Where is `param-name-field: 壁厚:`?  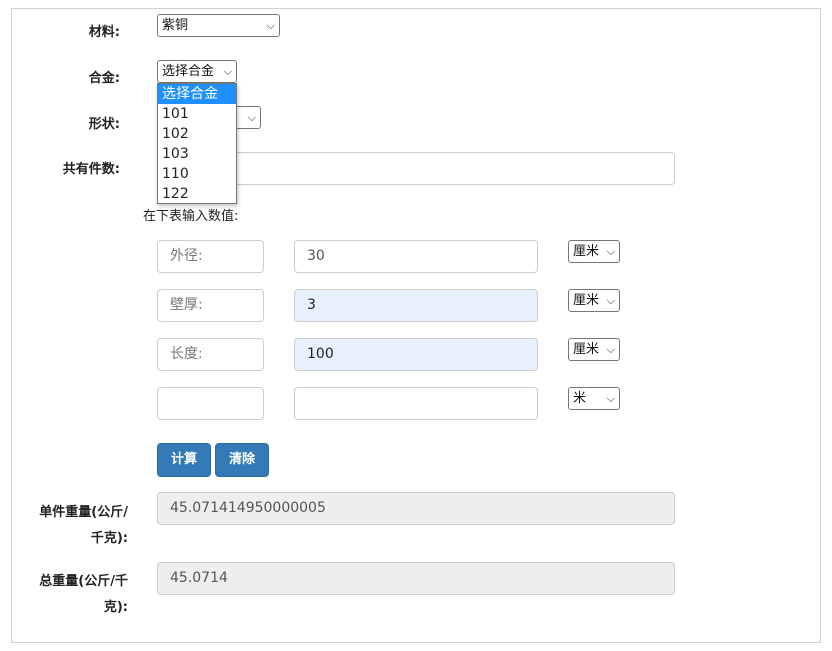
param-name-field: 壁厚: is located at coordinates (210, 305).